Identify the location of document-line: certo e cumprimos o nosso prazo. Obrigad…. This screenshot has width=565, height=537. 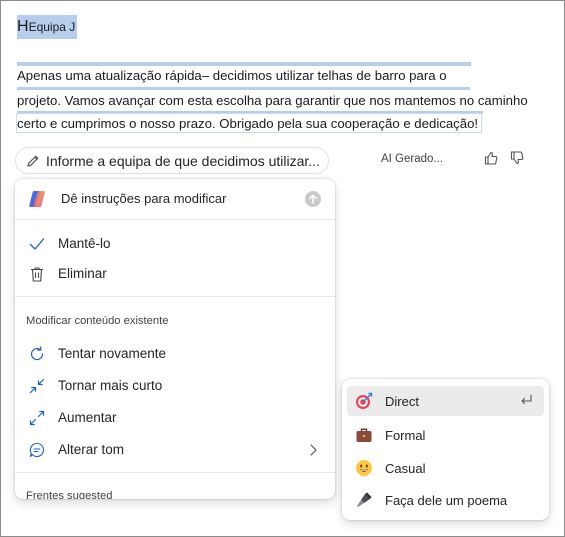
(247, 124).